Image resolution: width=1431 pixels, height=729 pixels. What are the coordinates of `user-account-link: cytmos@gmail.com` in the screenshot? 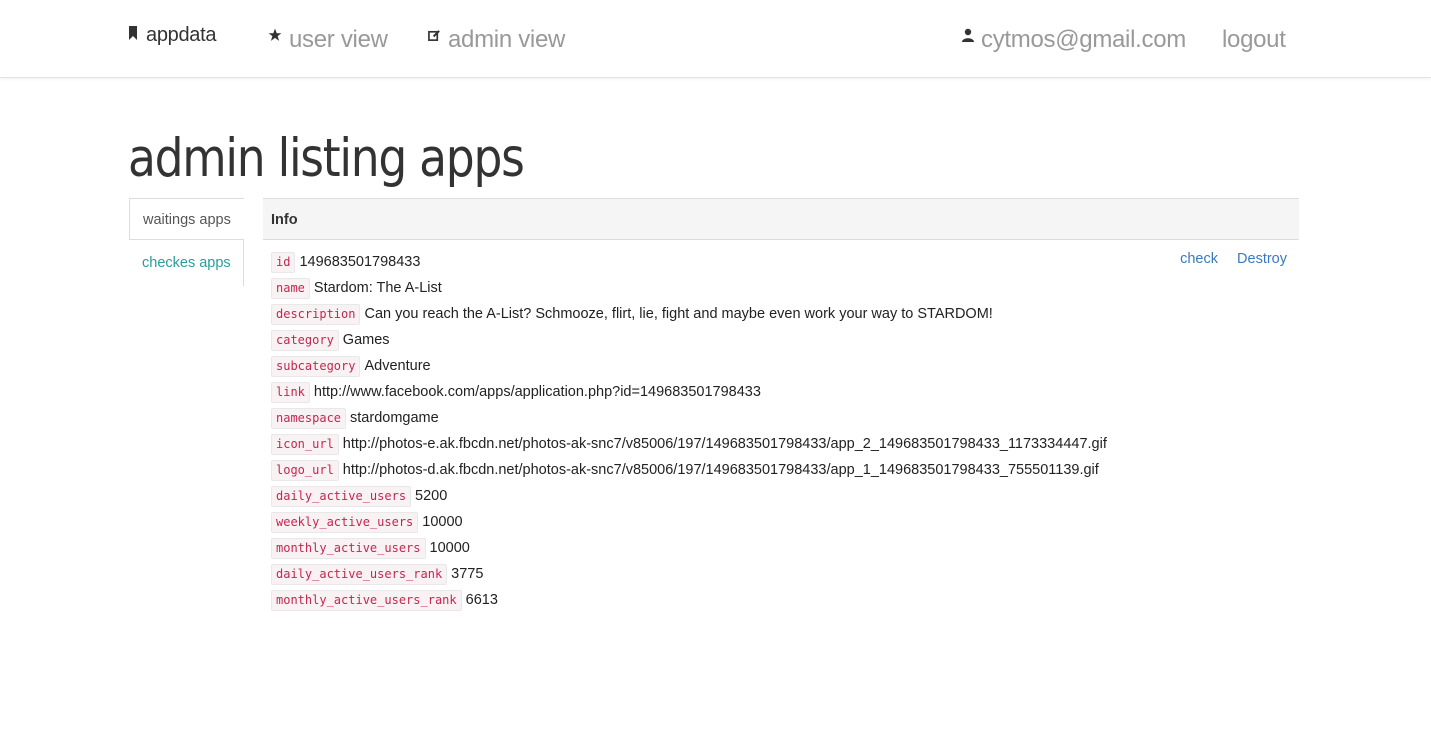 It's located at (1074, 38).